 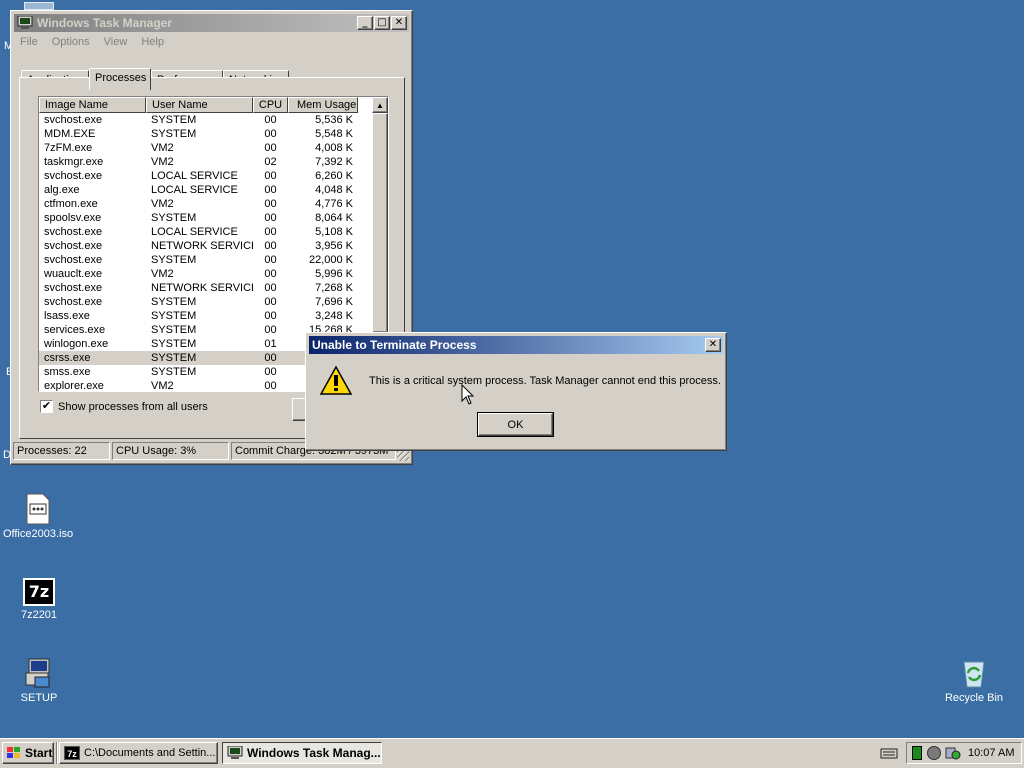 What do you see at coordinates (211, 23) in the screenshot?
I see `task-manager-titlebar: Windows Task Manager _ □ ✕` at bounding box center [211, 23].